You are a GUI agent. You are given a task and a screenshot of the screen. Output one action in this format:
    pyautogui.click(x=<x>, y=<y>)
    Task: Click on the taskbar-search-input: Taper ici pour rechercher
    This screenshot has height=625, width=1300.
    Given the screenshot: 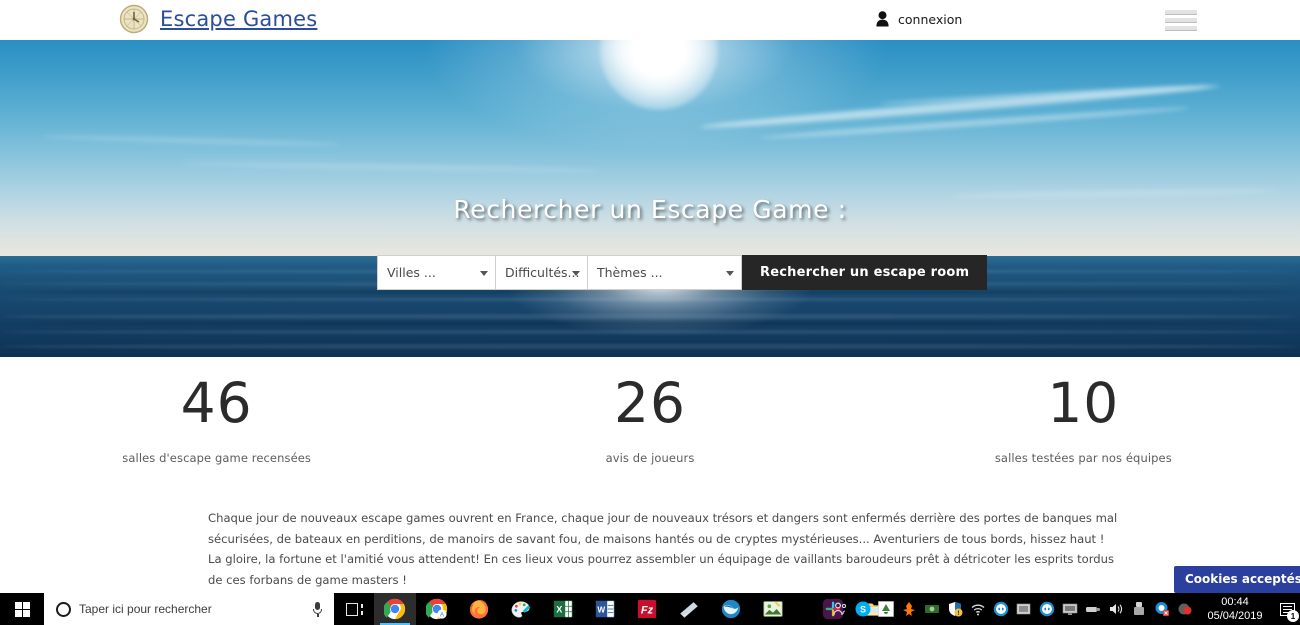 What is the action you would take?
    pyautogui.click(x=189, y=609)
    